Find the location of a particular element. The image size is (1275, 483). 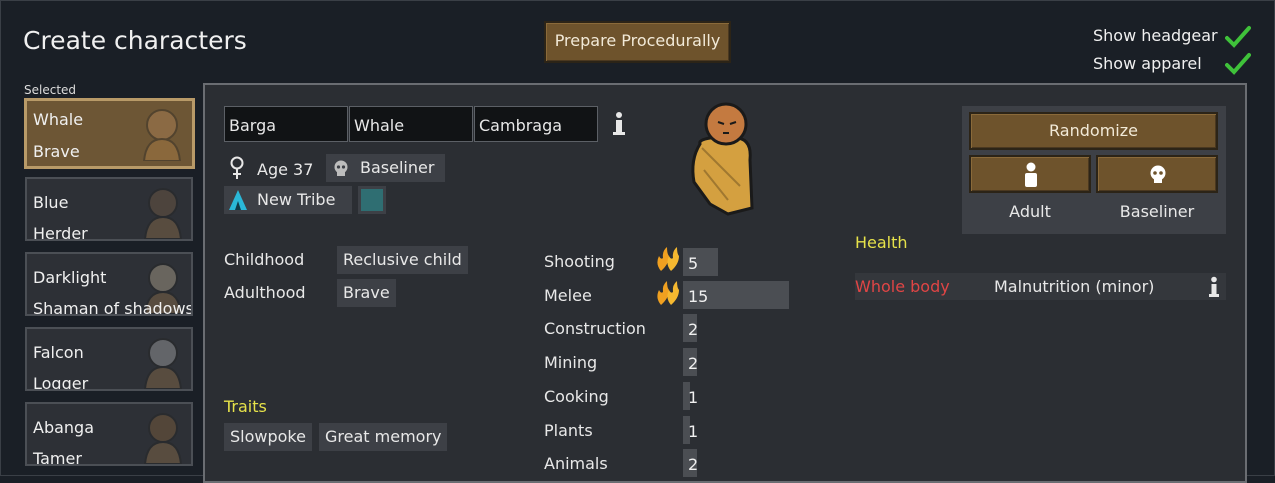

childhood-backstory: Reclusive child is located at coordinates (402, 260).